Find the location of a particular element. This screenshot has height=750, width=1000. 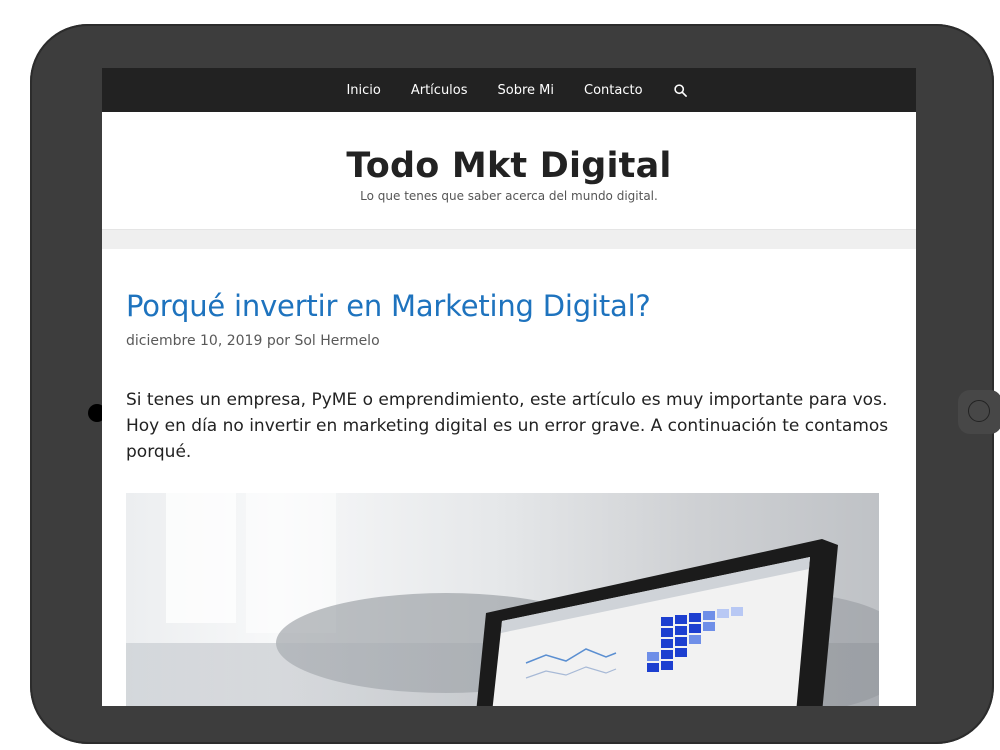

nav-item-articulos: Artículos is located at coordinates (439, 90).